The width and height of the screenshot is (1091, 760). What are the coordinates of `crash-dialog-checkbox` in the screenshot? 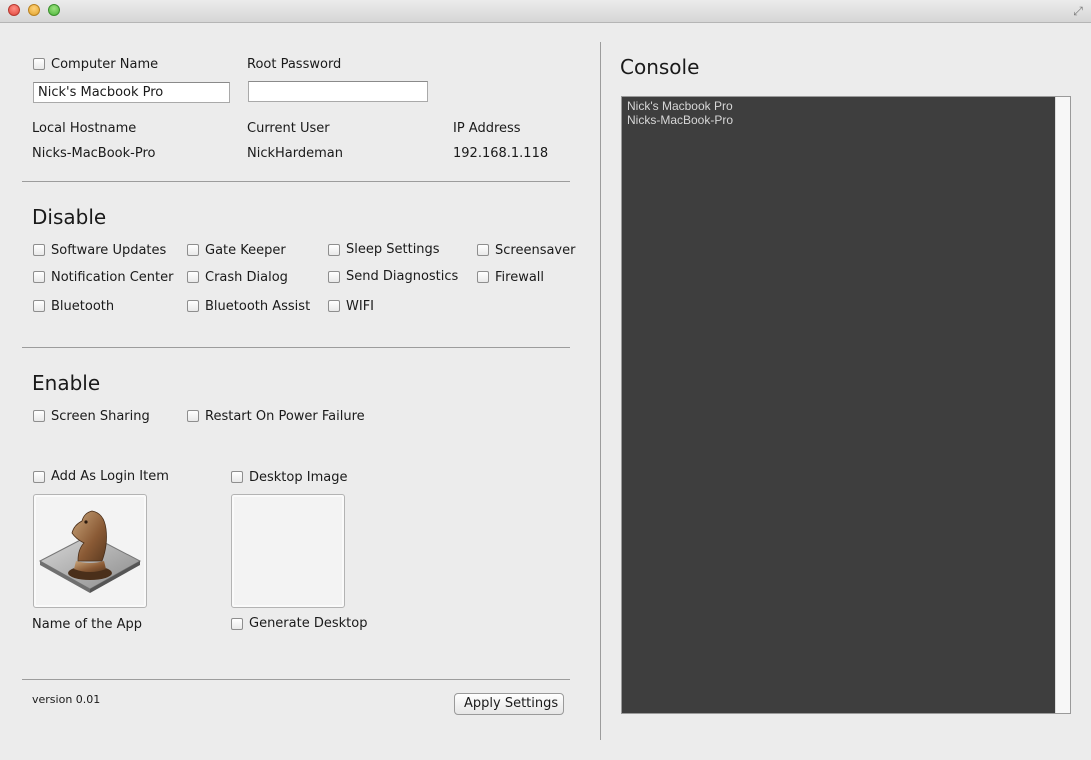 It's located at (193, 277).